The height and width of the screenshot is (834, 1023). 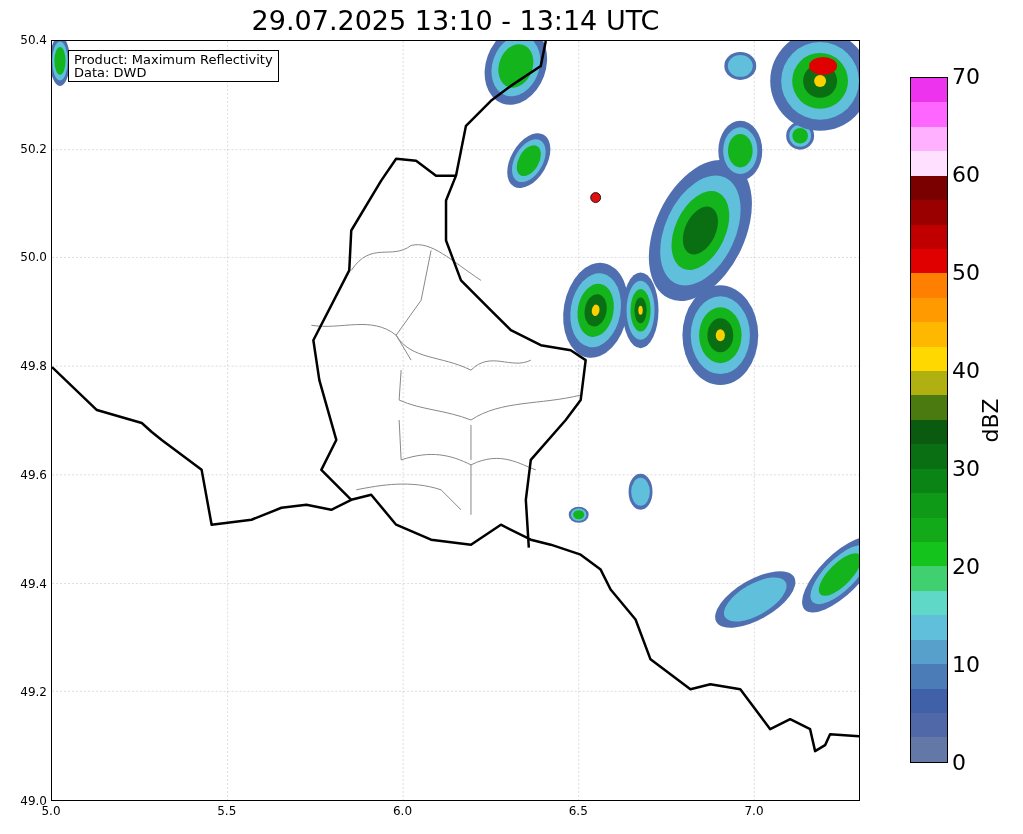 I want to click on x-tick-label: 5.5, so click(x=227, y=811).